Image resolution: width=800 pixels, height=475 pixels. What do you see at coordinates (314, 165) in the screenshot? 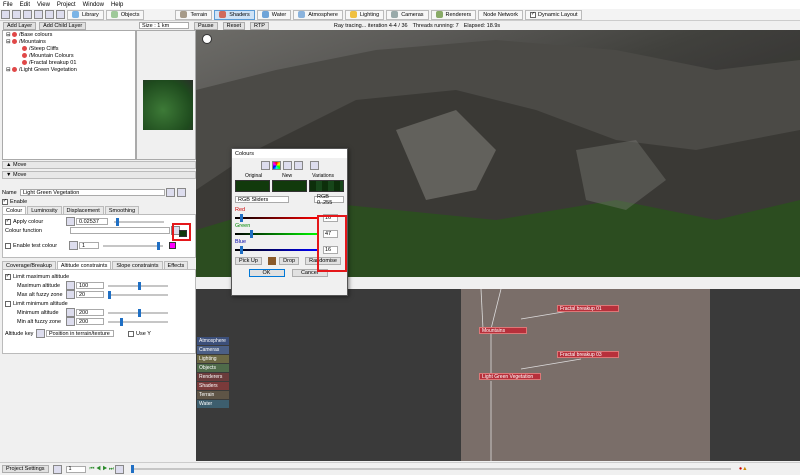
I see `eyedropper-icon` at bounding box center [314, 165].